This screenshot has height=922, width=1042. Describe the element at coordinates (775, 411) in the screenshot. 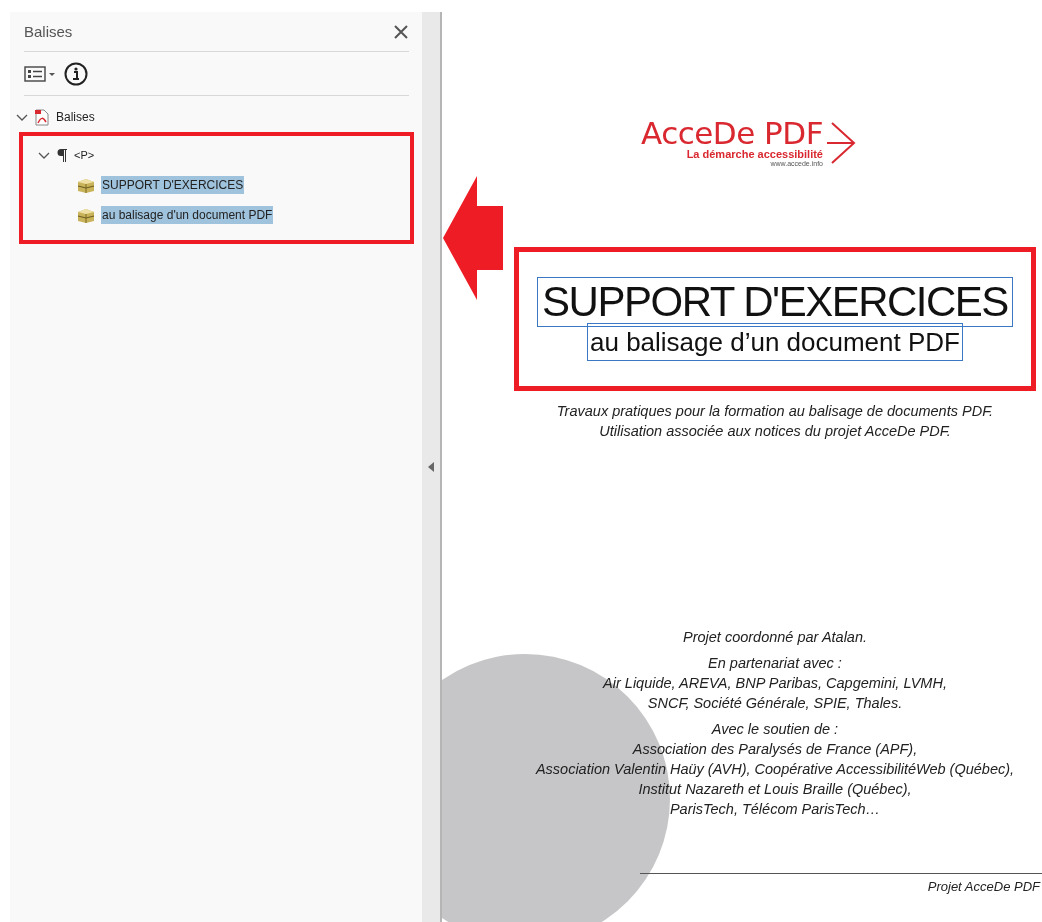

I see `intro-text: Travaux pratiques pour la formation au balisage de documents PDF.` at that location.